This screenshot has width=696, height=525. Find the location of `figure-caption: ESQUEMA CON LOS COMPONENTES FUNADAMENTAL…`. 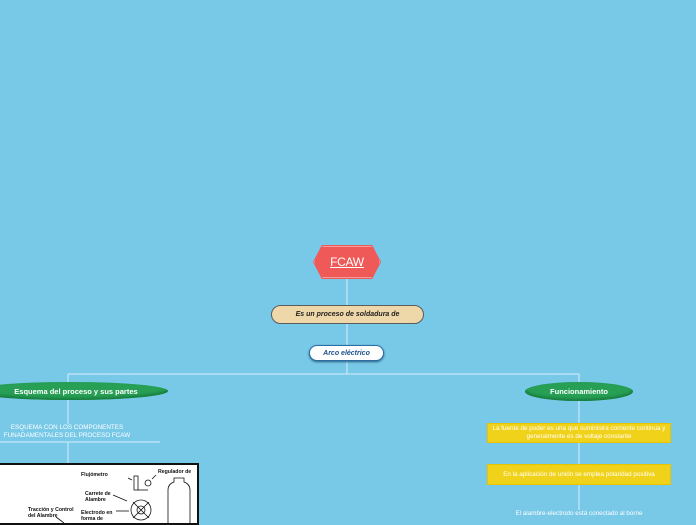

figure-caption: ESQUEMA CON LOS COMPONENTES FUNADAMENTAL… is located at coordinates (67, 431).